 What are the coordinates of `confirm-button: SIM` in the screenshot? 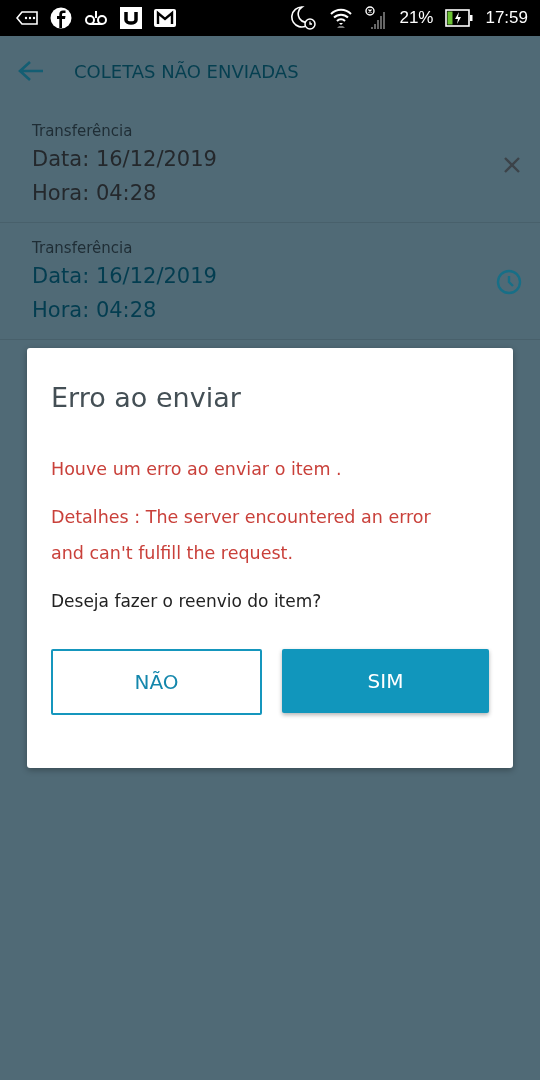 It's located at (385, 681).